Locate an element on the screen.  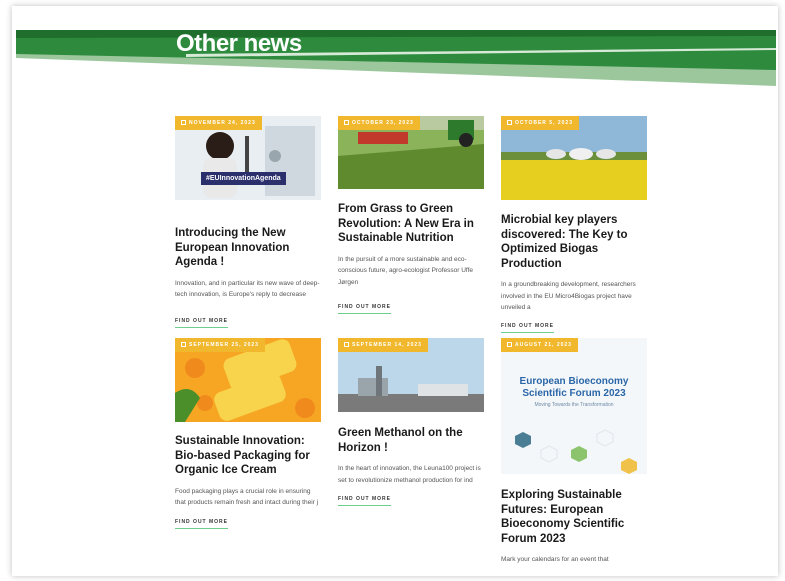
date-badge: NOVEMBER 24, 2023 is located at coordinates (218, 123).